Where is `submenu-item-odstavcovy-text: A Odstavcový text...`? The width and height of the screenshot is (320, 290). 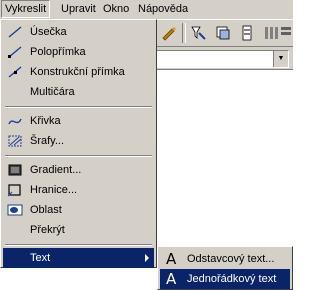 submenu-item-odstavcovy-text: A Odstavcový text... is located at coordinates (225, 259).